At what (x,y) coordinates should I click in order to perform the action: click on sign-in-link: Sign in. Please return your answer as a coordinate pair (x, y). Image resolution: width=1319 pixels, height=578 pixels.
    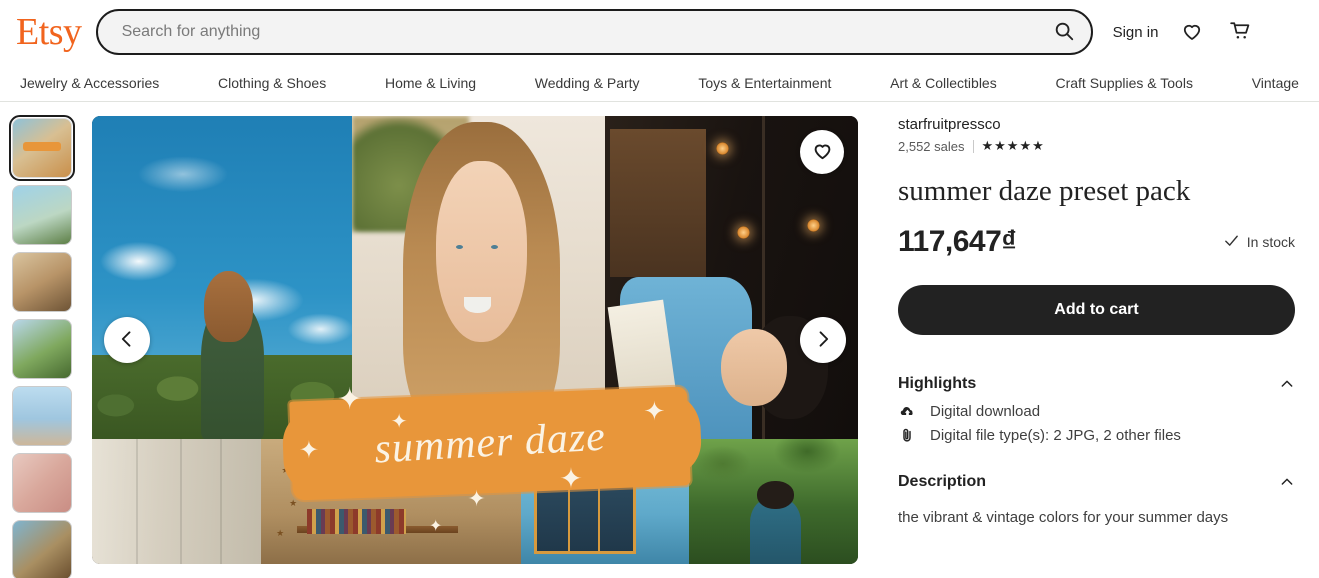
    Looking at the image, I should click on (1136, 32).